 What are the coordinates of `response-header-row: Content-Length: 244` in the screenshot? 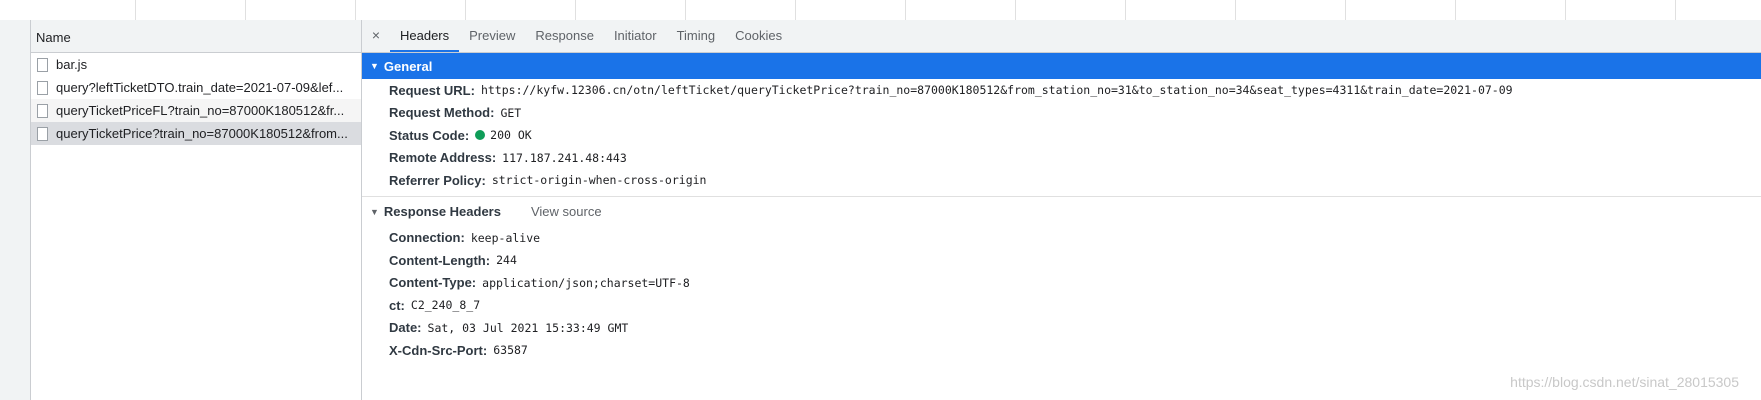 It's located at (1061, 260).